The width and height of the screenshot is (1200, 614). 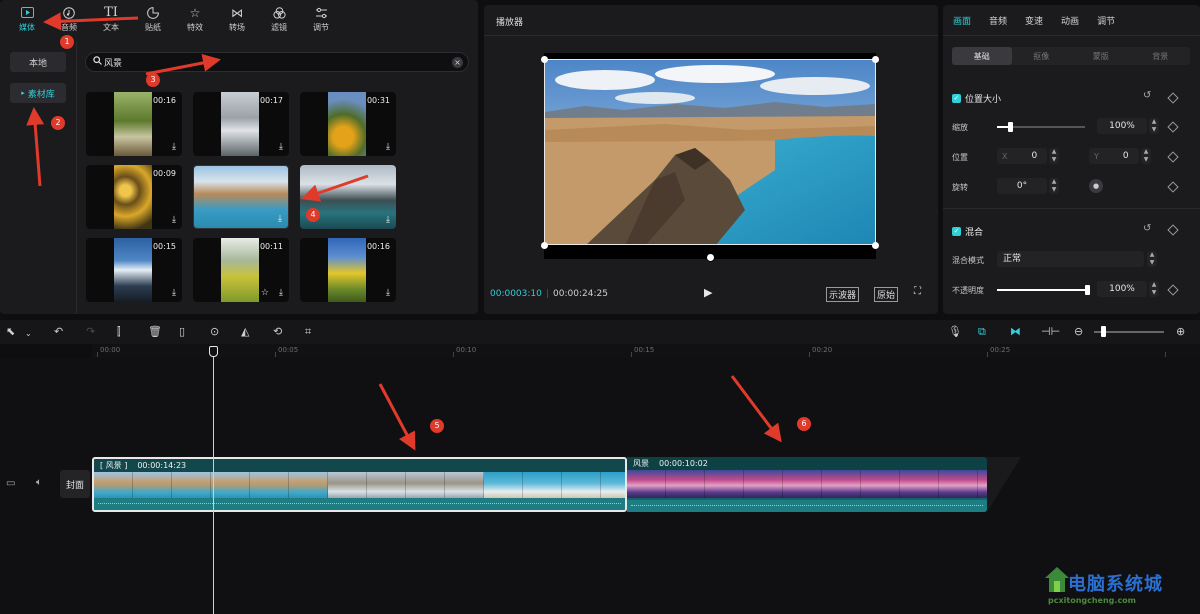 What do you see at coordinates (437, 426) in the screenshot?
I see `annotation-badge: 5` at bounding box center [437, 426].